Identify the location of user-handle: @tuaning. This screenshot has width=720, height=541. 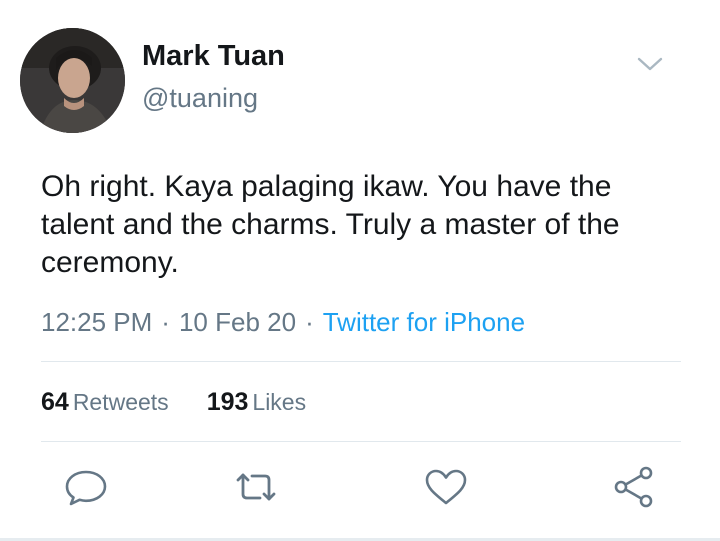
(200, 98).